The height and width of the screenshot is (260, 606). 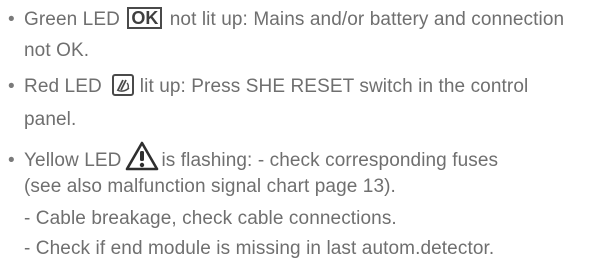 What do you see at coordinates (73, 161) in the screenshot?
I see `item-text-start: Yellow LED` at bounding box center [73, 161].